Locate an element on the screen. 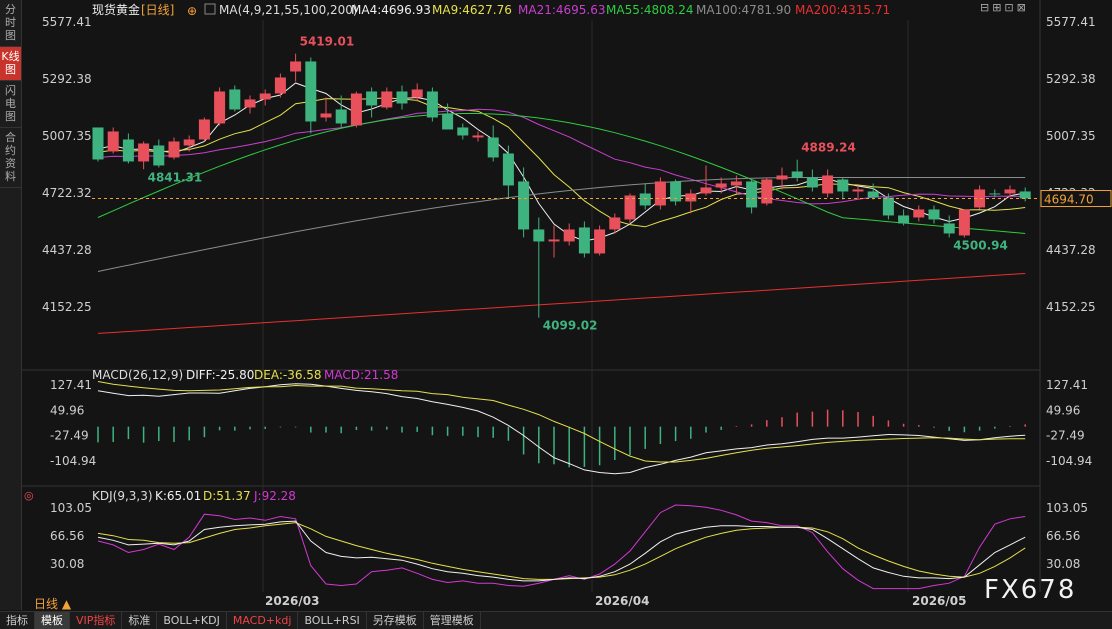  period-tag: [日线] is located at coordinates (157, 10).